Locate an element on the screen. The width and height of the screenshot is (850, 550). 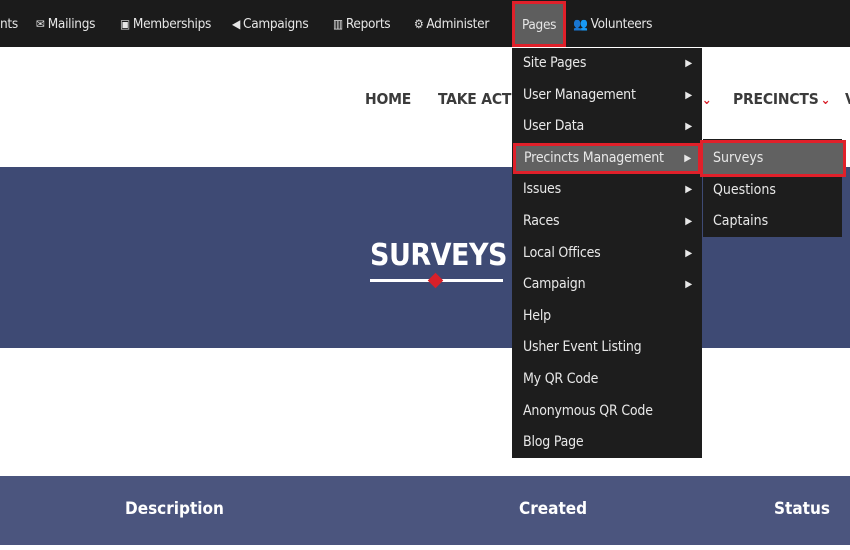
nav-take-action: TAKE ACTI is located at coordinates (477, 99).